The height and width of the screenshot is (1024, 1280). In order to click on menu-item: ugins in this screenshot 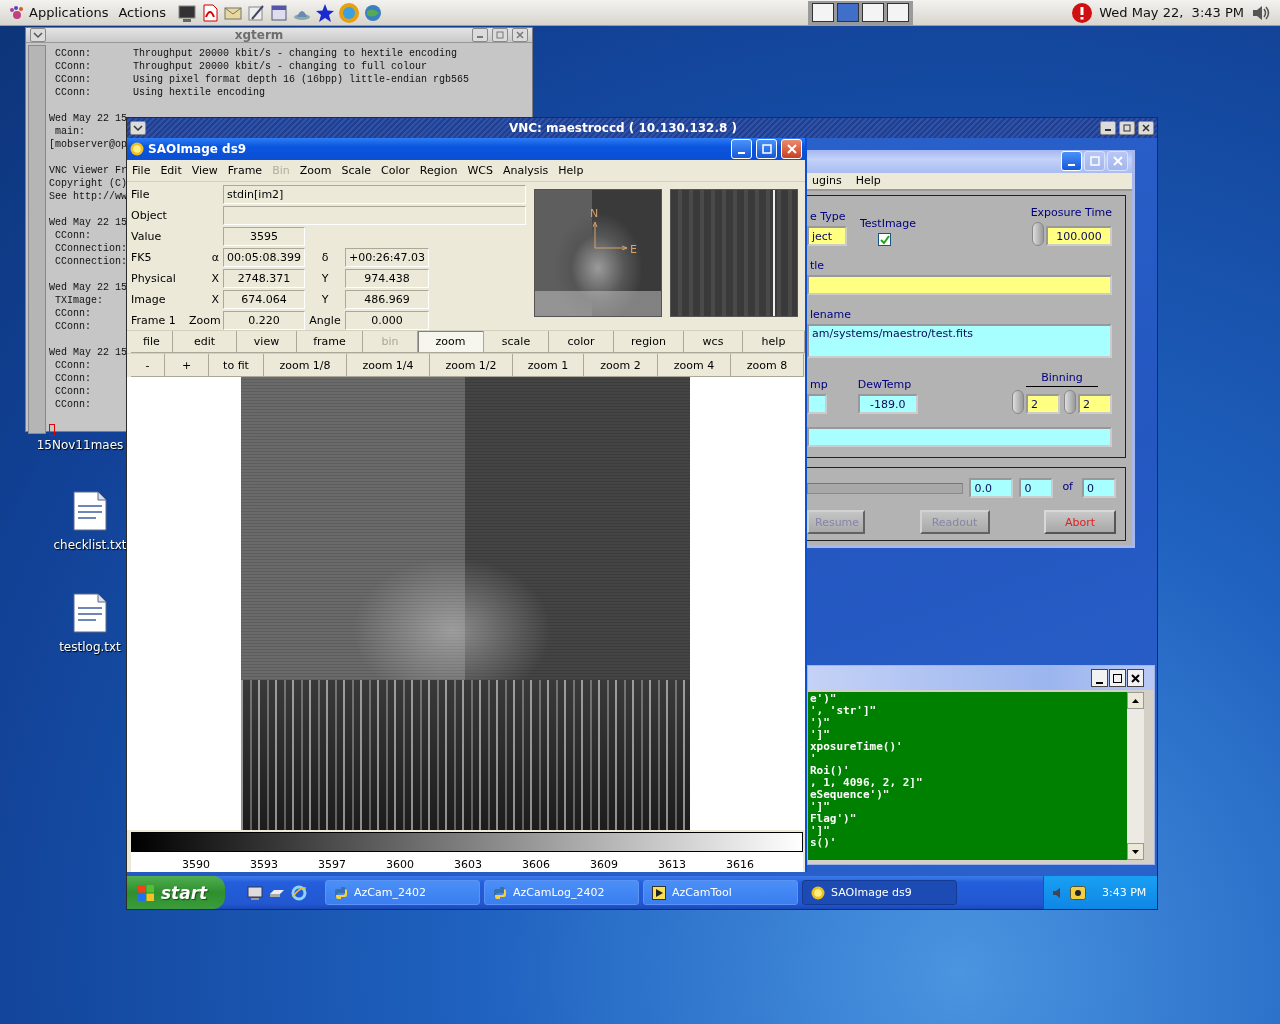, I will do `click(827, 181)`.